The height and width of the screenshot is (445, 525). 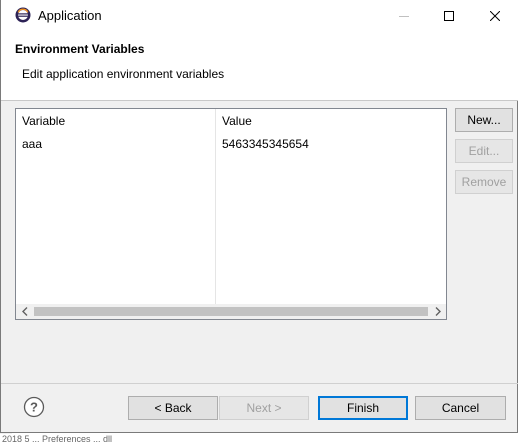 What do you see at coordinates (173, 408) in the screenshot?
I see `back-button: < Back` at bounding box center [173, 408].